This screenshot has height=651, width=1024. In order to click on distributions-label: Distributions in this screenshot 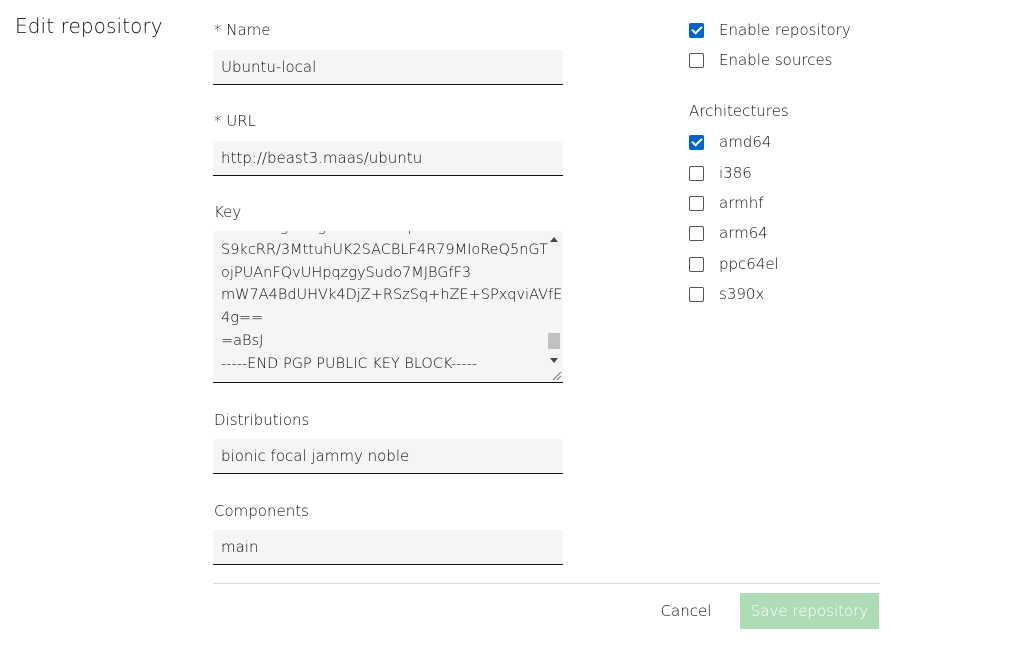, I will do `click(262, 420)`.